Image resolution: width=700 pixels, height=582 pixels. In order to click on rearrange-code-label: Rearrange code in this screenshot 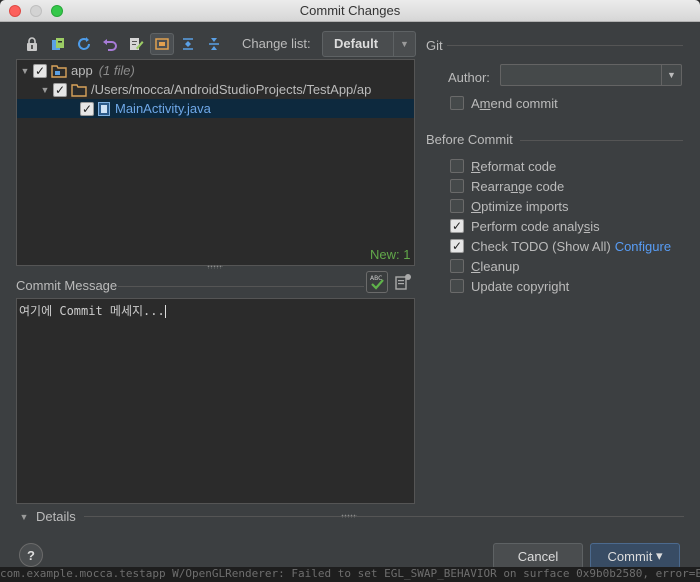, I will do `click(518, 186)`.